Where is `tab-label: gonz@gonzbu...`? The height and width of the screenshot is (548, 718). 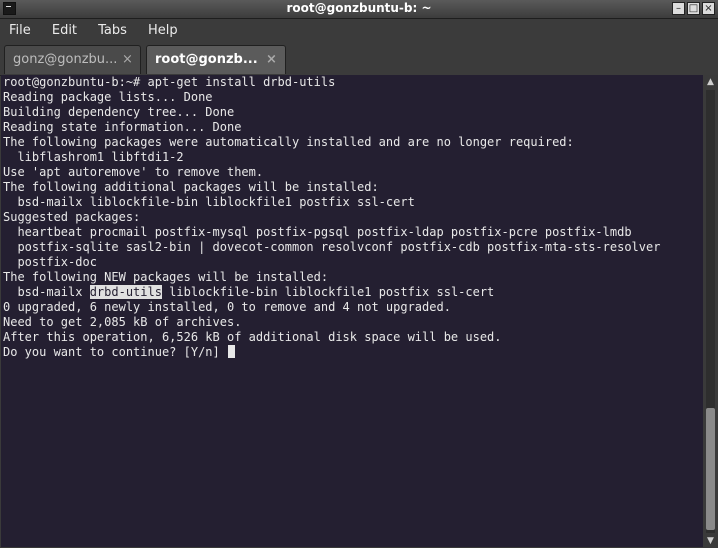 tab-label: gonz@gonzbu... is located at coordinates (65, 59).